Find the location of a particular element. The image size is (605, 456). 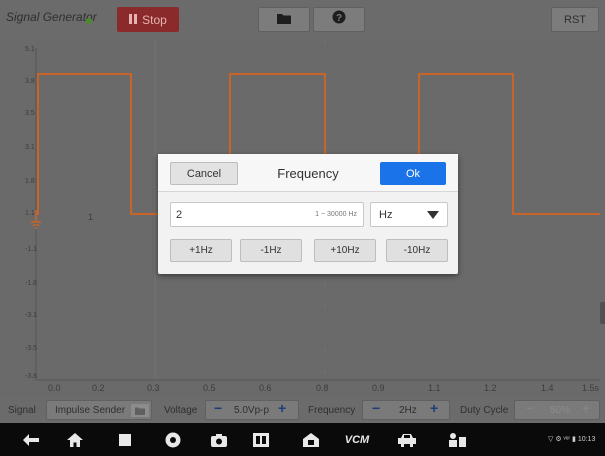

duty-increase-button: + is located at coordinates (586, 408).